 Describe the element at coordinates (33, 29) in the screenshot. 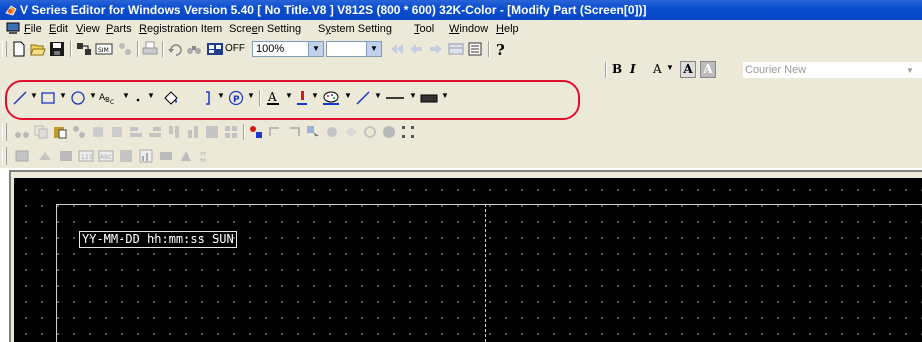

I see `menu-file: File` at that location.